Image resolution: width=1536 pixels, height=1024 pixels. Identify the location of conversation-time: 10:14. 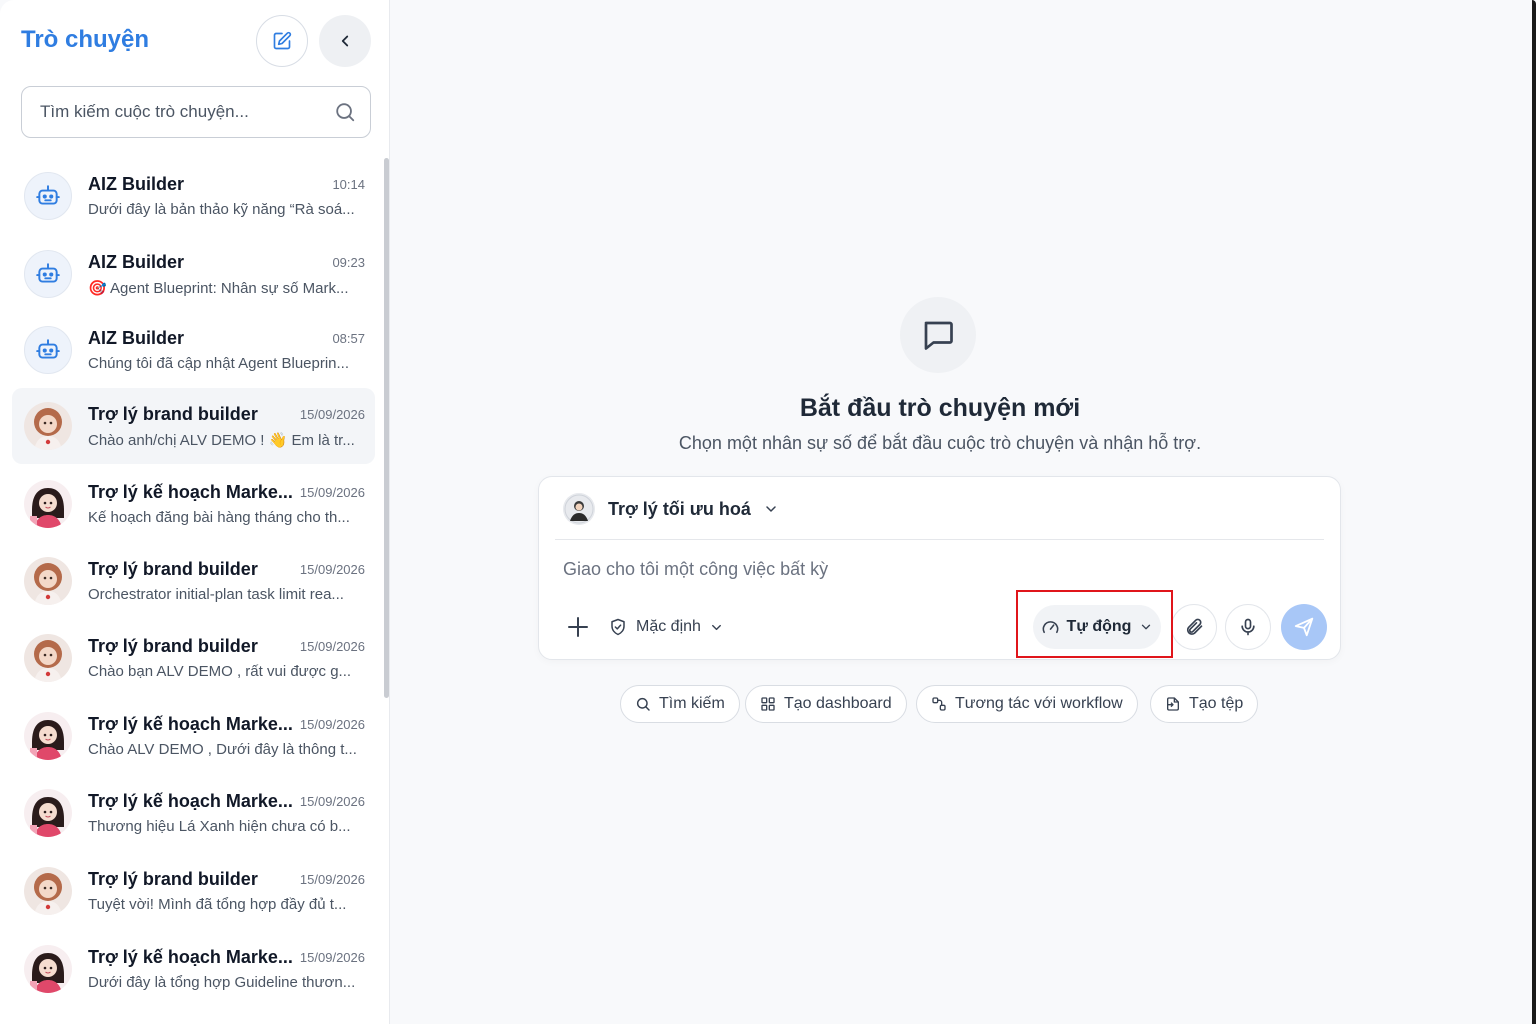
(348, 184).